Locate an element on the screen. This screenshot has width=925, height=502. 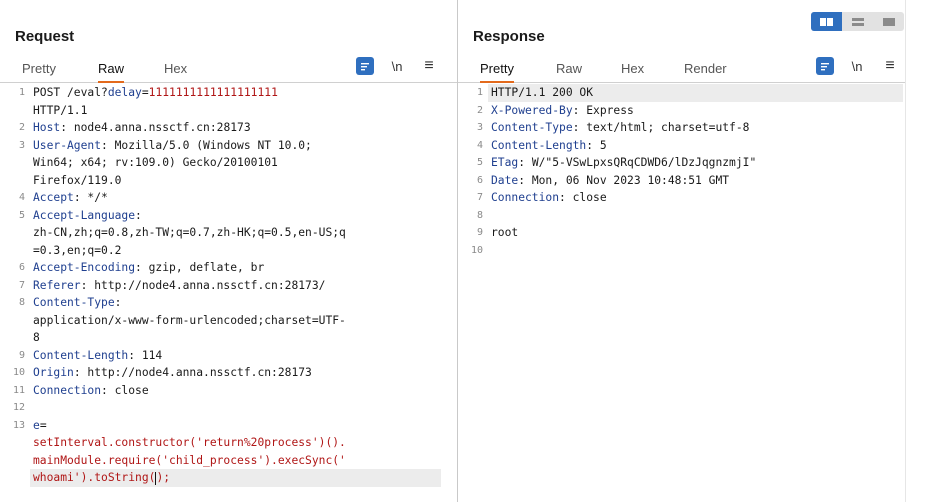
response-title: Response is located at coordinates (509, 36).